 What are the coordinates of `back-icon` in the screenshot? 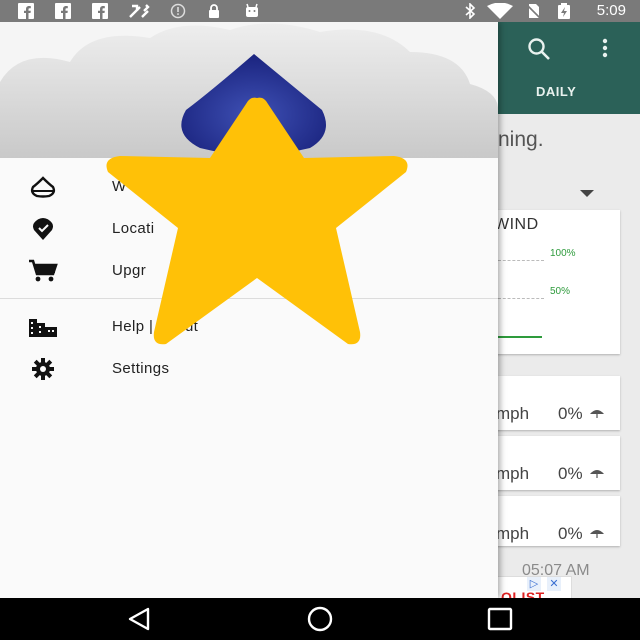 It's located at (140, 619).